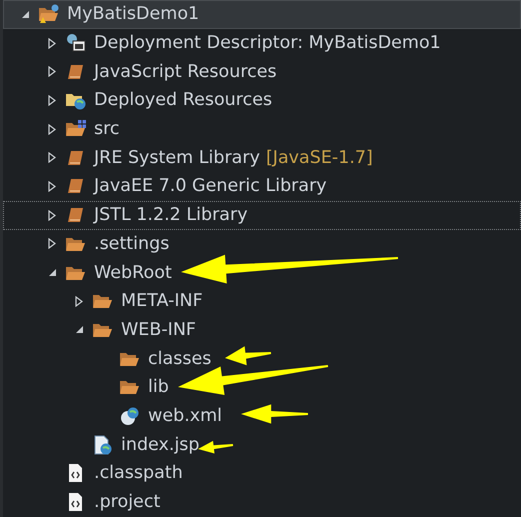 Image resolution: width=521 pixels, height=517 pixels. I want to click on tree-item-label: src, so click(107, 129).